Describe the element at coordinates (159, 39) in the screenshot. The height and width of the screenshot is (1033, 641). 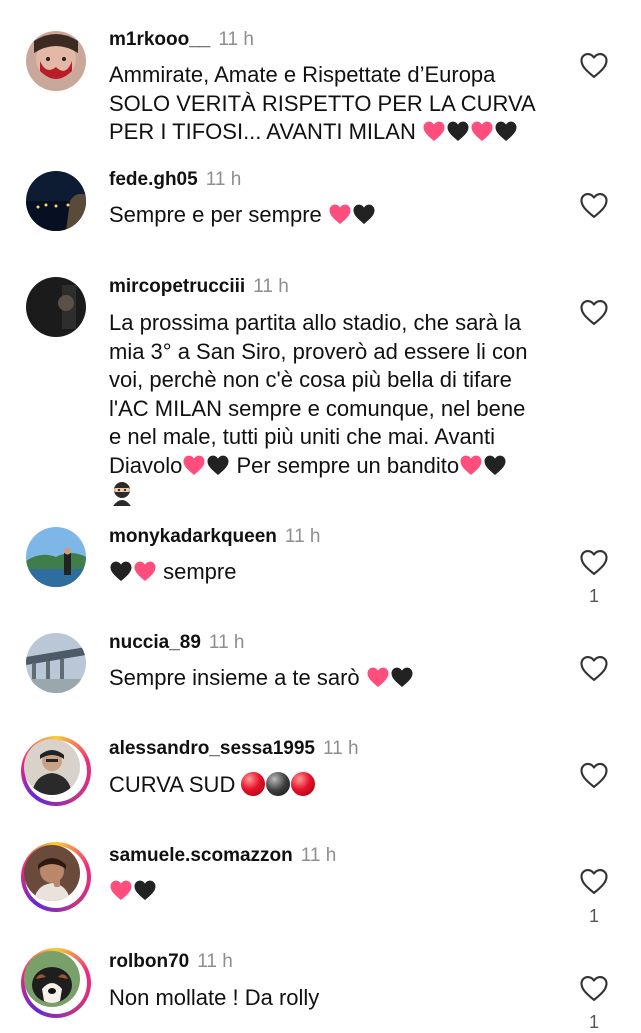
I see `username: m1rkooo__` at that location.